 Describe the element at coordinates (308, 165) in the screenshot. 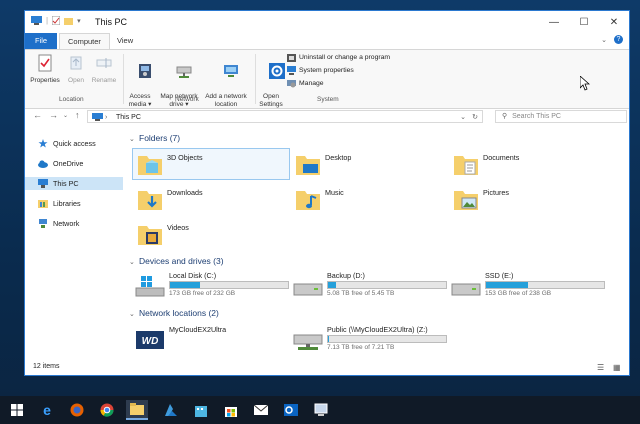

I see `desktop-folder-icon` at that location.